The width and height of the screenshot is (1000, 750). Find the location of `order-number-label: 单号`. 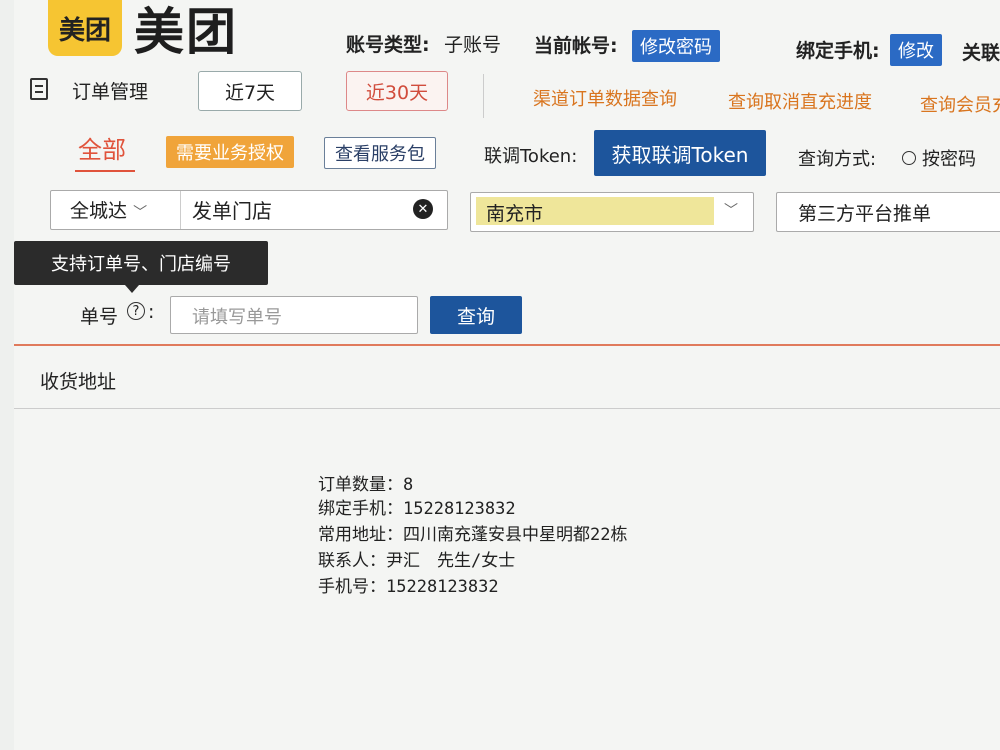

order-number-label: 单号 is located at coordinates (99, 317).